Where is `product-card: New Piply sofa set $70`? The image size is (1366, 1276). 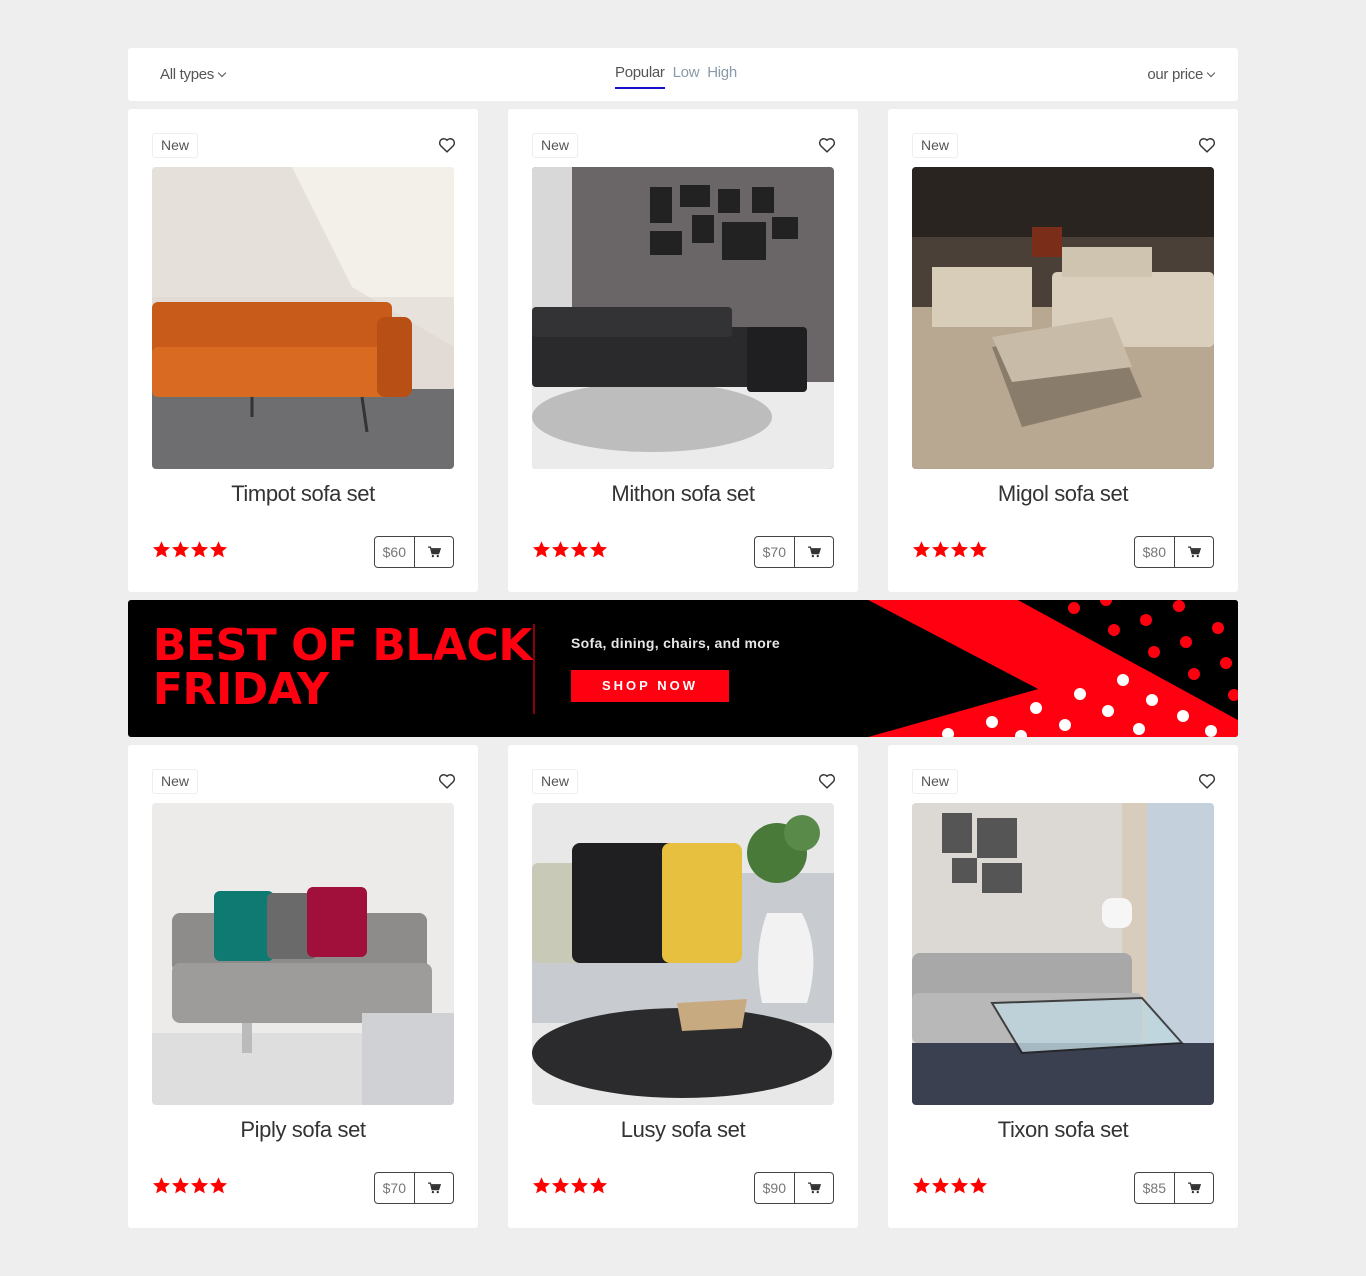
product-card: New Piply sofa set $70 is located at coordinates (303, 986).